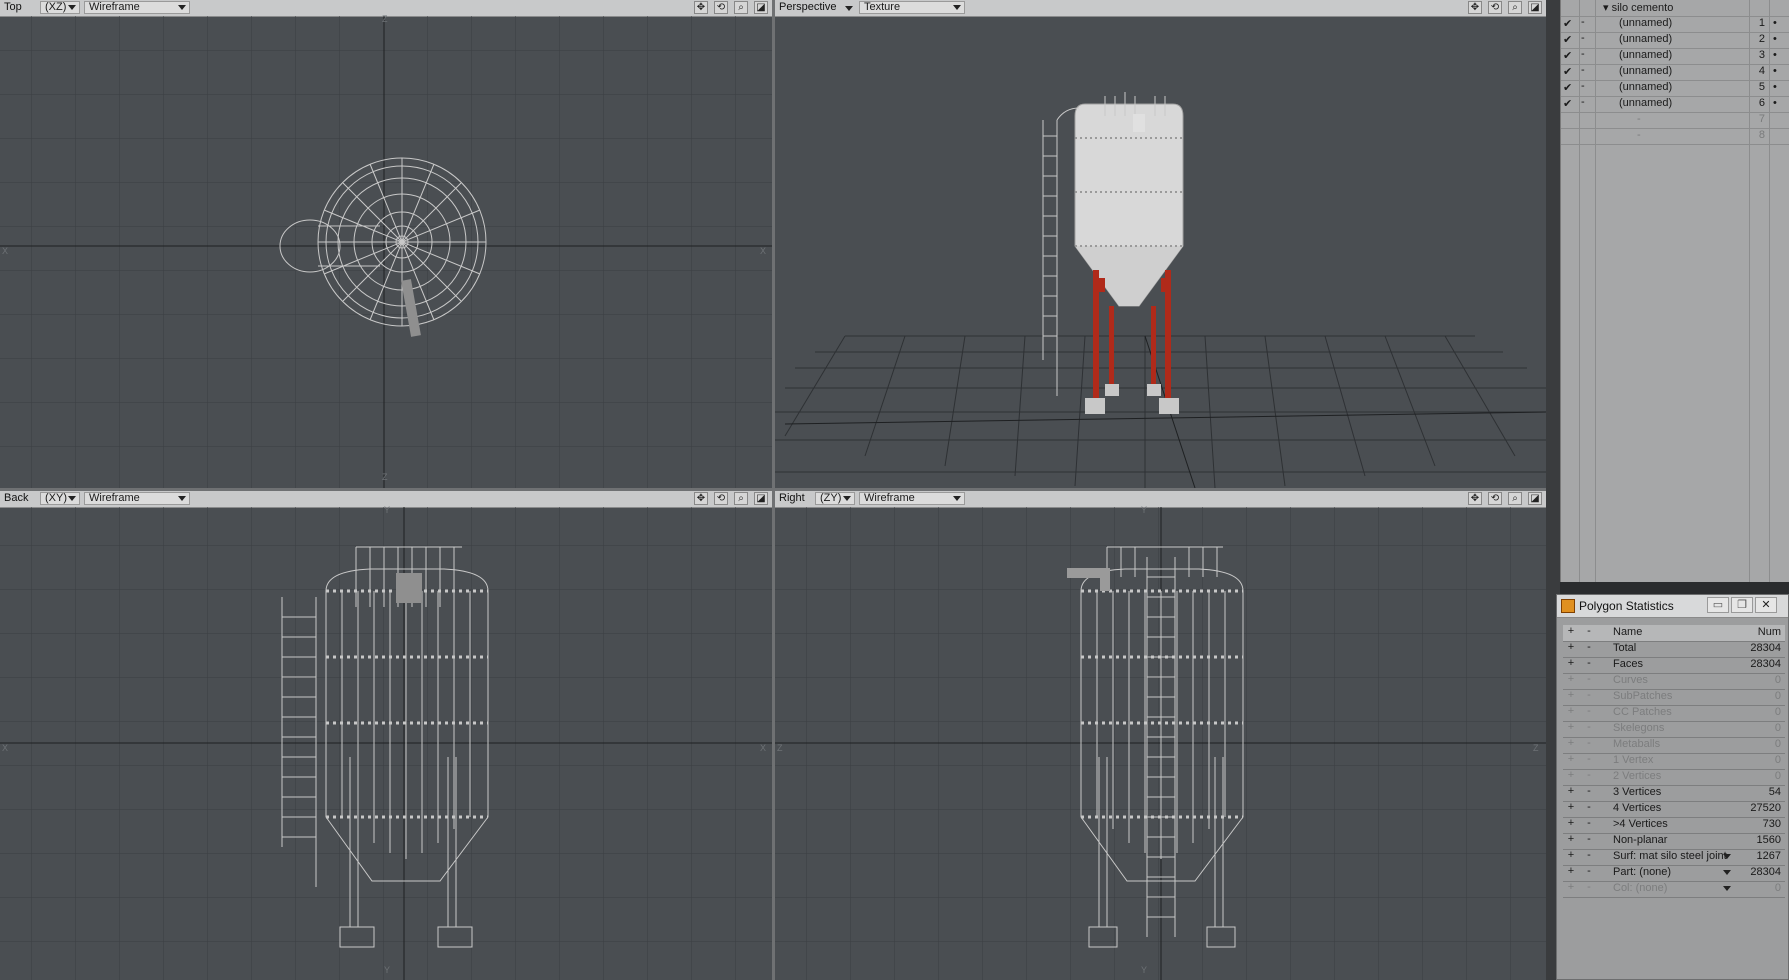 The height and width of the screenshot is (980, 1789). What do you see at coordinates (912, 7) in the screenshot?
I see `render-mode-dropdown: Texture` at bounding box center [912, 7].